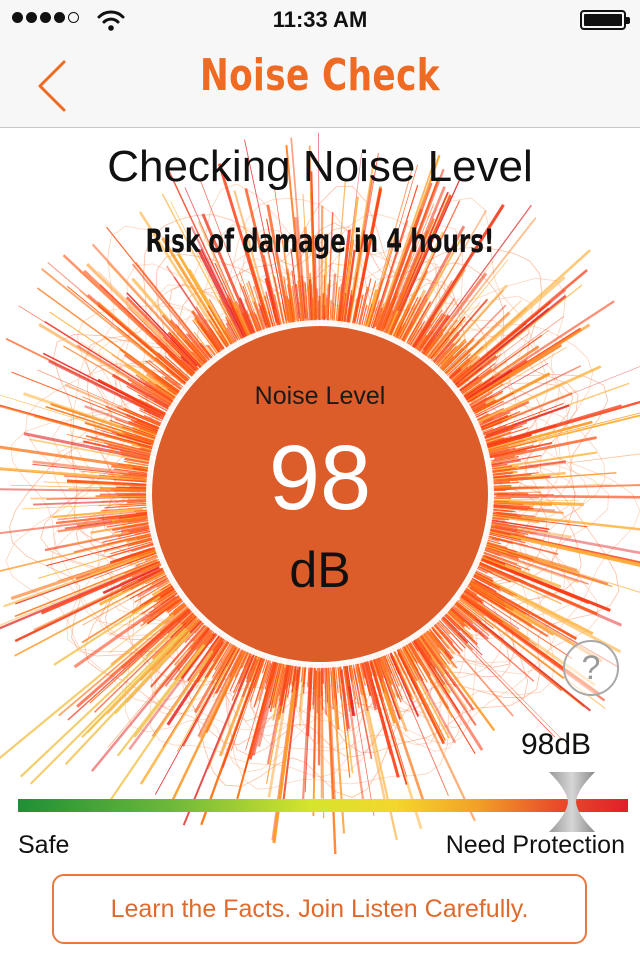 The image size is (640, 960). Describe the element at coordinates (319, 909) in the screenshot. I see `learn-facts-button: Learn the Facts. Join Listen Carefully.` at that location.